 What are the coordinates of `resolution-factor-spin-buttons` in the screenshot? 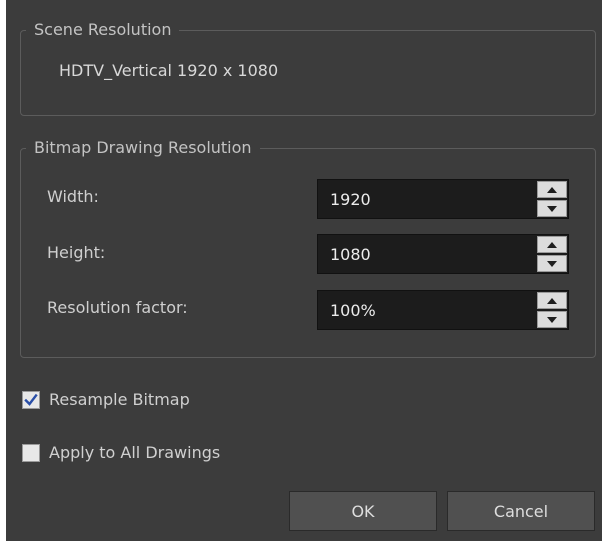 It's located at (552, 310).